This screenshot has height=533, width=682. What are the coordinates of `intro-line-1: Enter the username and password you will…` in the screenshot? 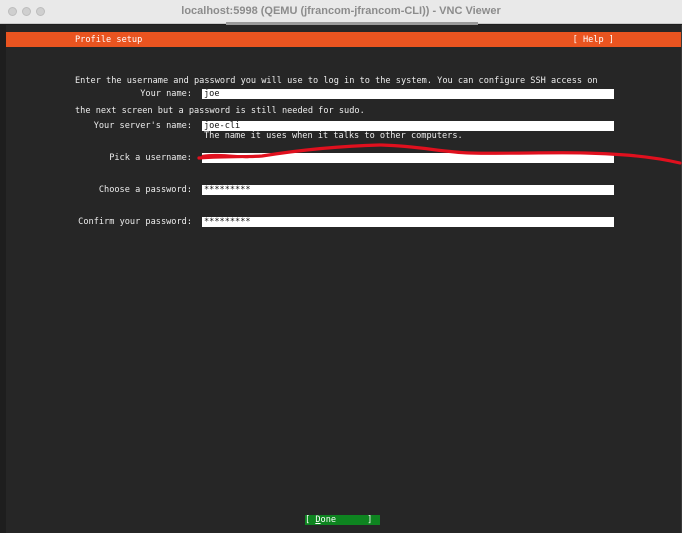 It's located at (336, 81).